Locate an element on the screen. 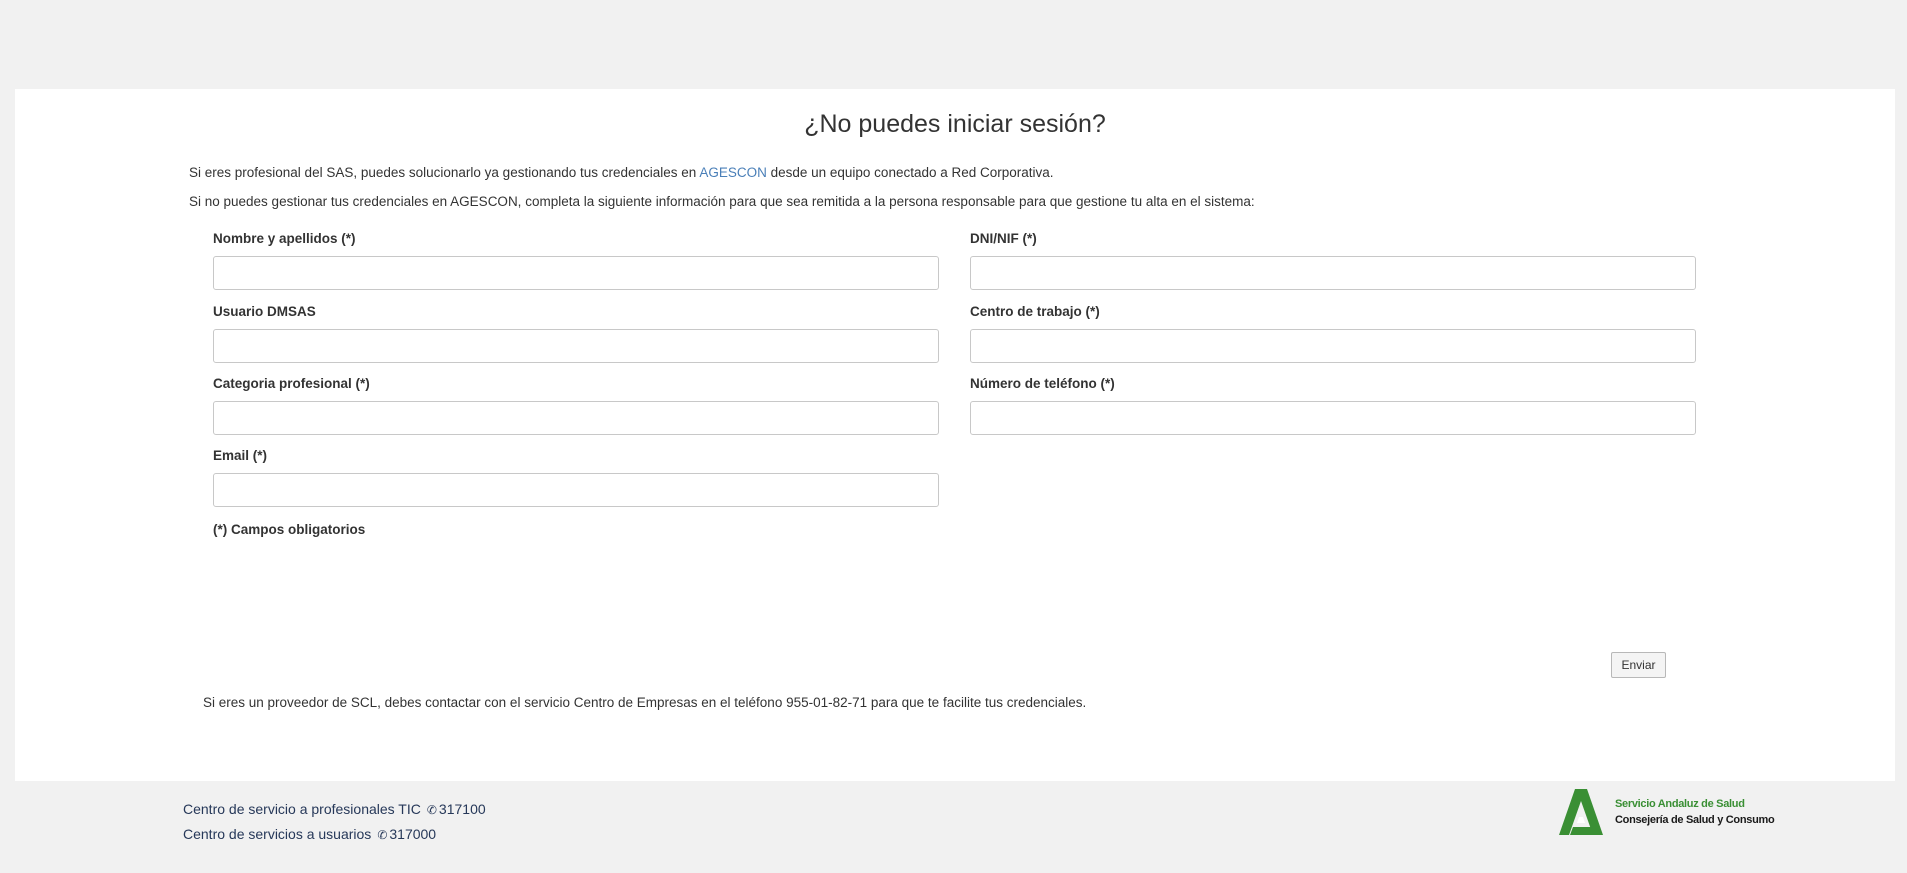 The image size is (1907, 873). field-usuario-dmsas: Usuario DMSAS is located at coordinates (576, 333).